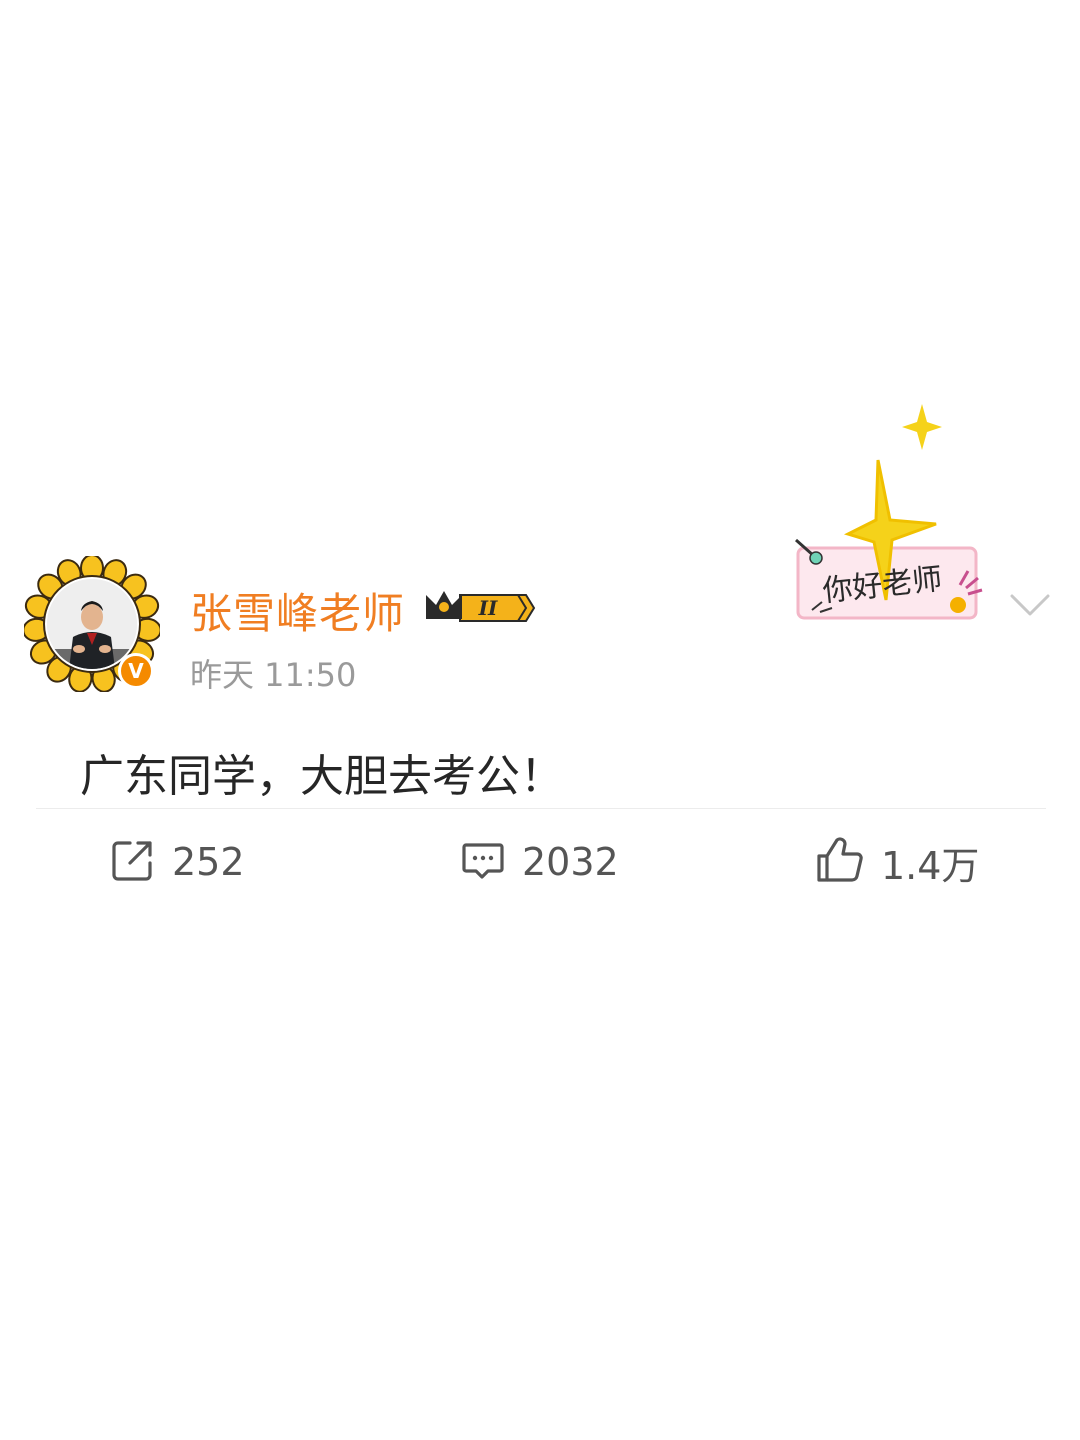 Image resolution: width=1080 pixels, height=1440 pixels. Describe the element at coordinates (322, 776) in the screenshot. I see `post-text: 广东同学，大胆去考公！` at that location.